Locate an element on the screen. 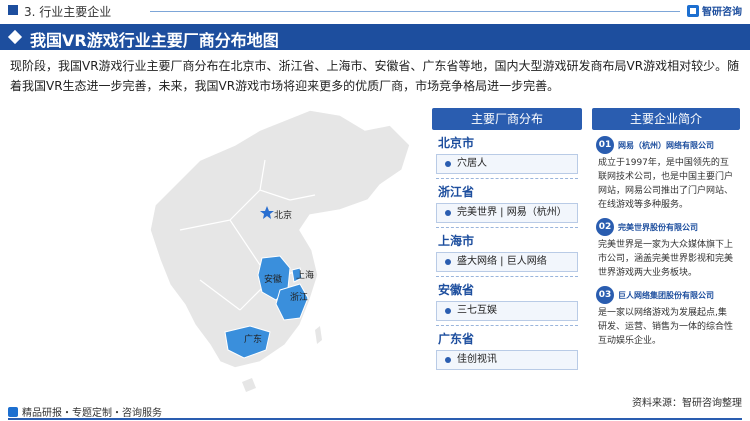  region-name: 北京市 is located at coordinates (456, 143).